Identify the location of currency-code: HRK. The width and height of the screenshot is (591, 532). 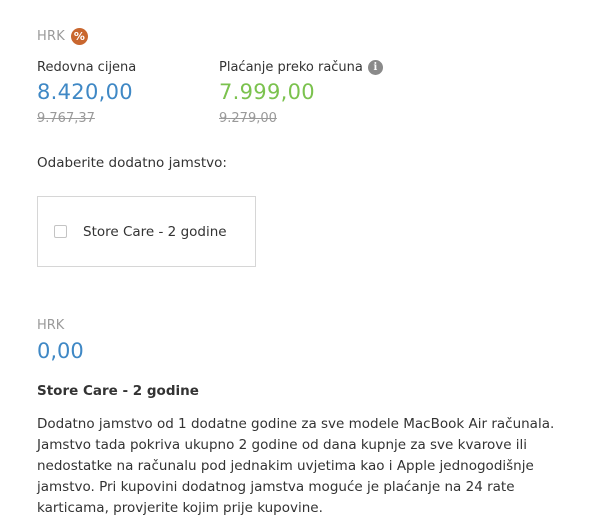
(51, 36).